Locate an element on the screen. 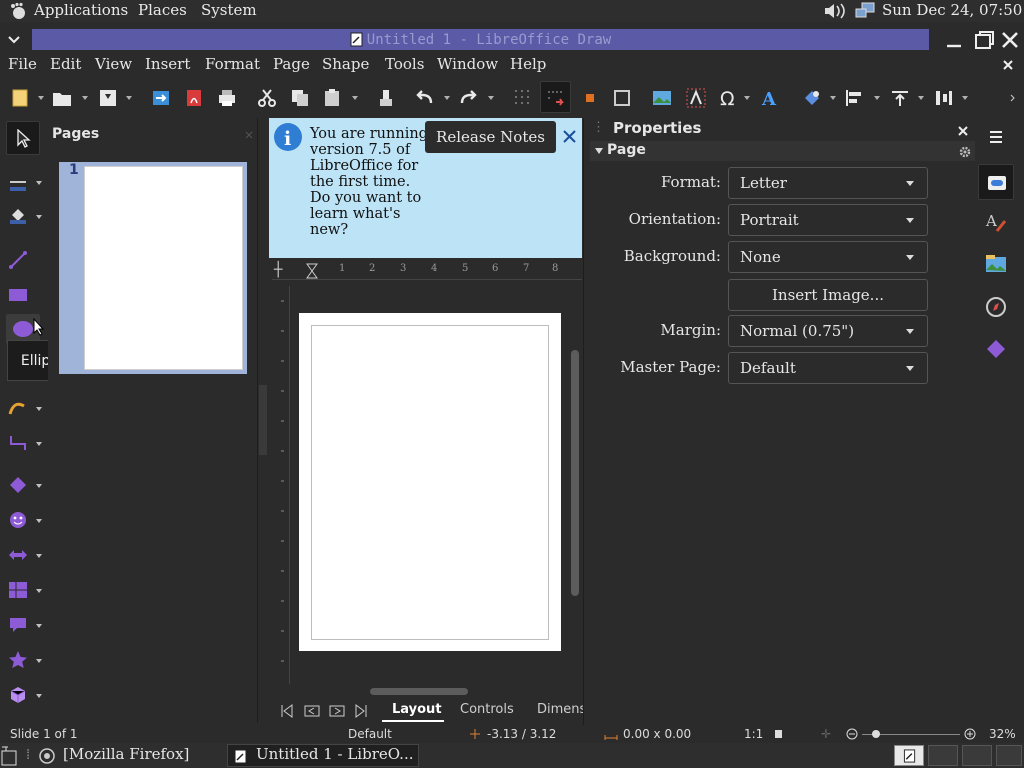  orientation-dropdown: Portrait is located at coordinates (828, 220).